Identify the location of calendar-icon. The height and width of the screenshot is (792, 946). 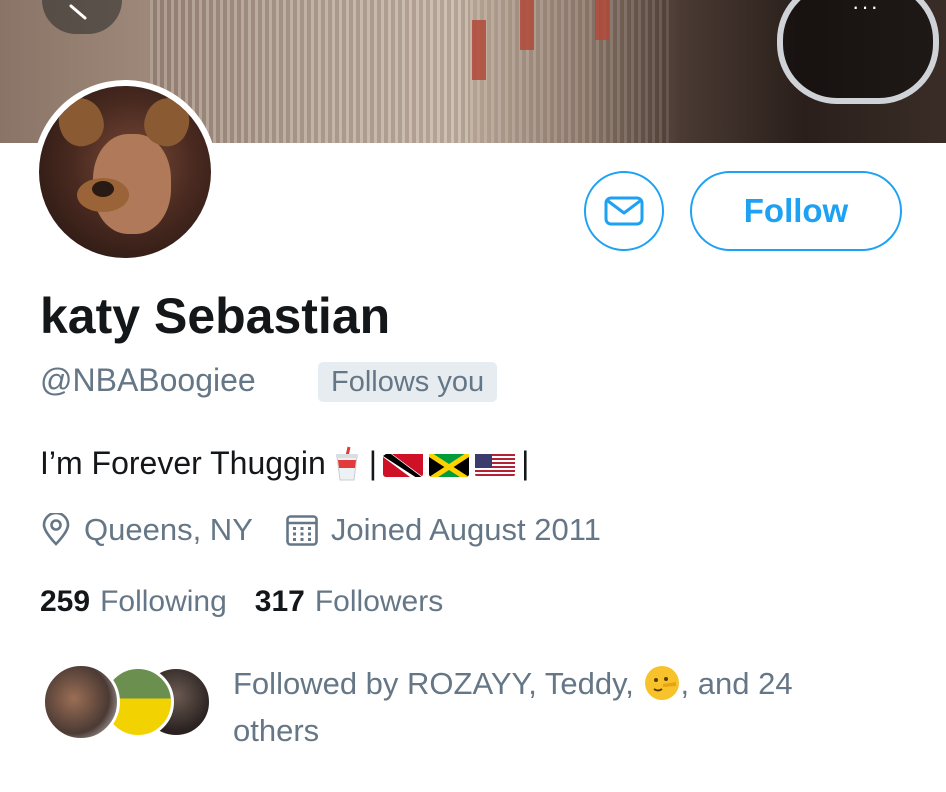
(302, 530).